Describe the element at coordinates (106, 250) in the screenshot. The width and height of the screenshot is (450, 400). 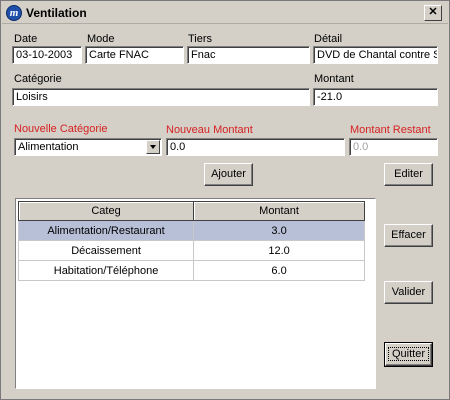
I see `cell-categ: Décaissement` at that location.